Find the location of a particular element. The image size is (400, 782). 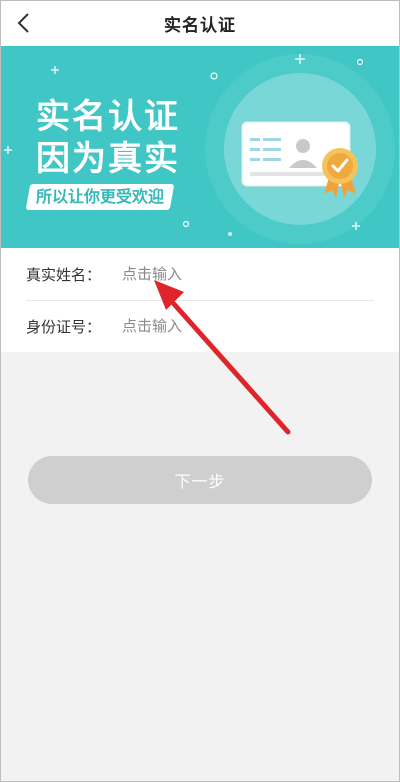

back-button is located at coordinates (23, 23).